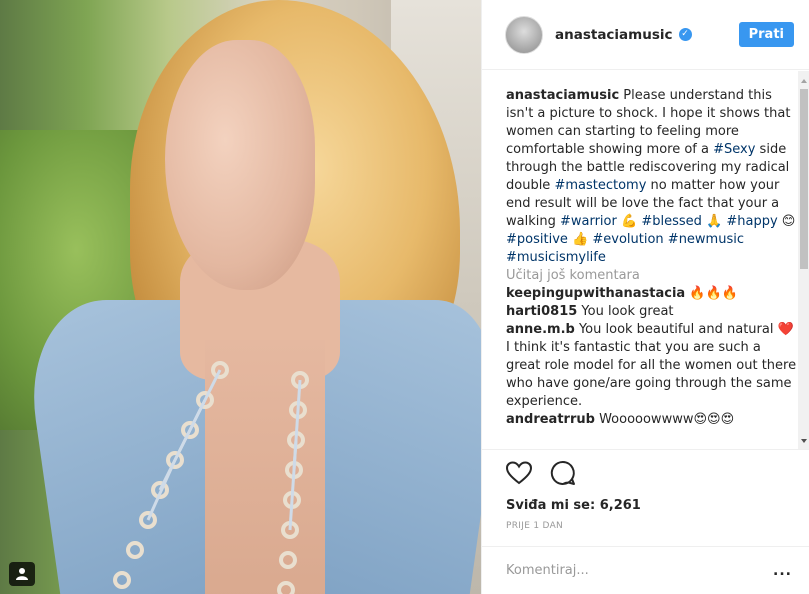  Describe the element at coordinates (714, 221) in the screenshot. I see `pray-emoji: 🙏` at that location.